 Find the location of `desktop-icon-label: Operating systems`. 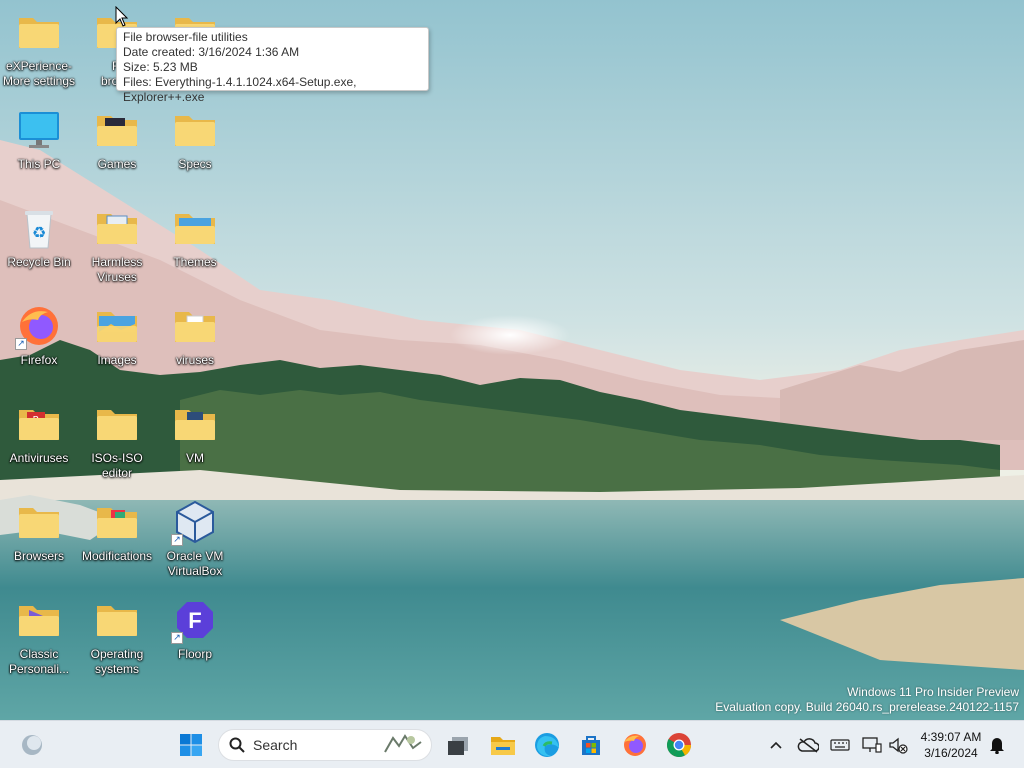

desktop-icon-label: Operating systems is located at coordinates (117, 661).